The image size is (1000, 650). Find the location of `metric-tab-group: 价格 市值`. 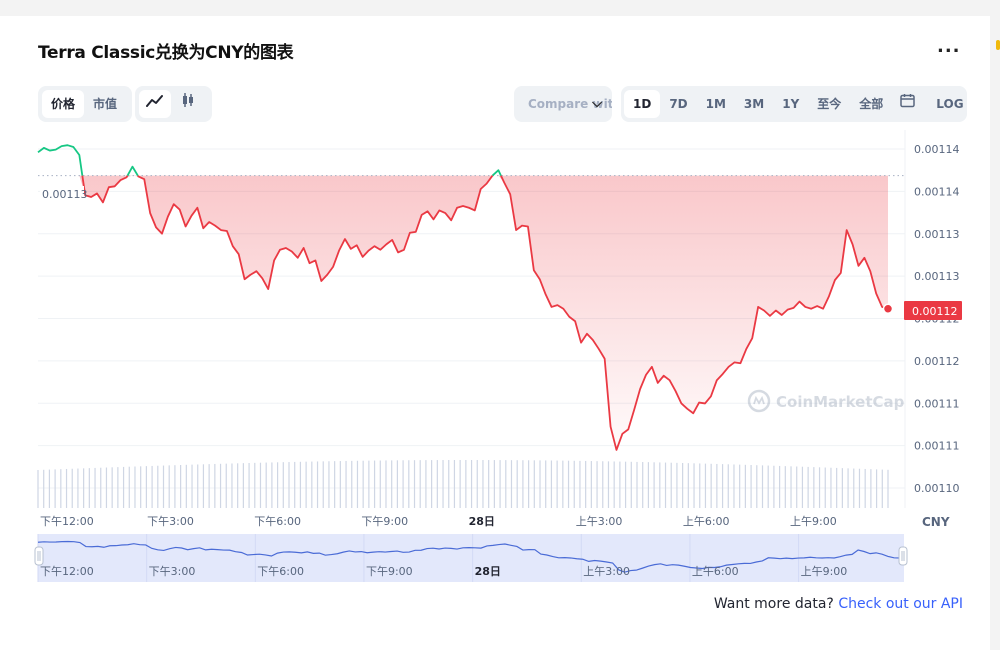

metric-tab-group: 价格 市值 is located at coordinates (85, 104).